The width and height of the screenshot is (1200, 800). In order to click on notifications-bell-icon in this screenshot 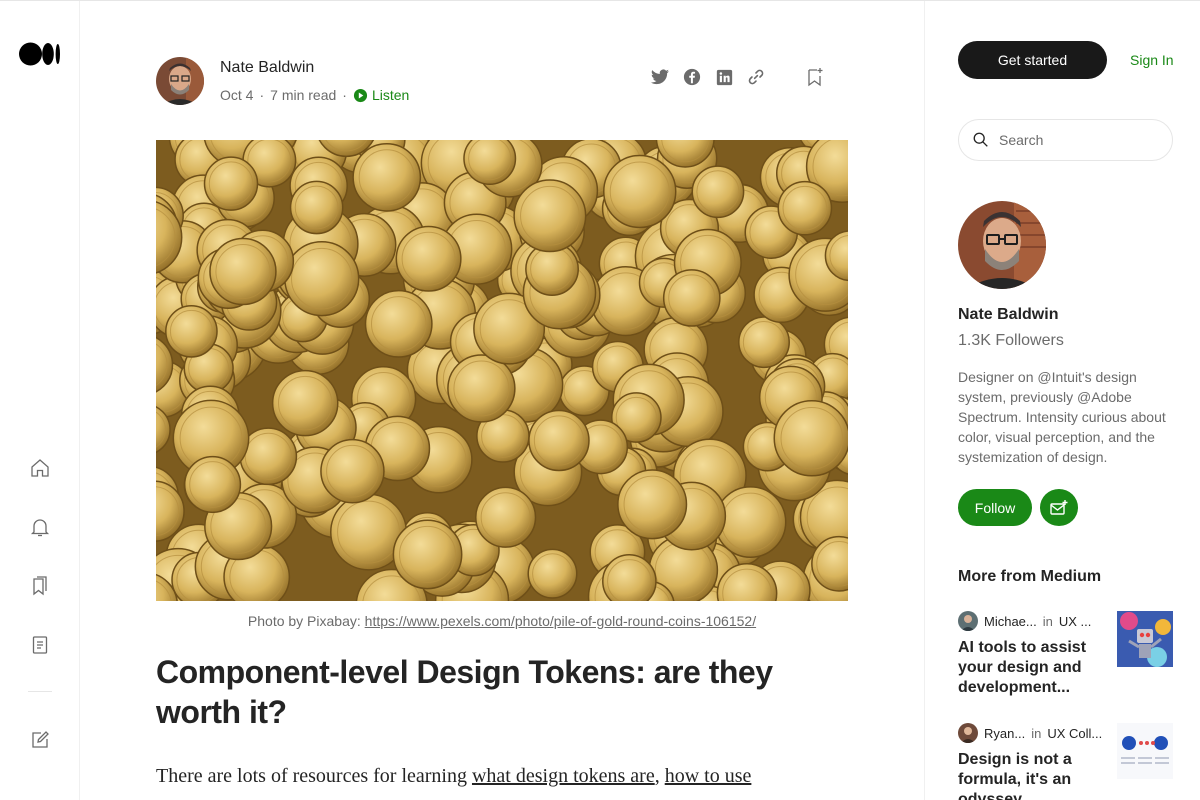, I will do `click(40, 527)`.